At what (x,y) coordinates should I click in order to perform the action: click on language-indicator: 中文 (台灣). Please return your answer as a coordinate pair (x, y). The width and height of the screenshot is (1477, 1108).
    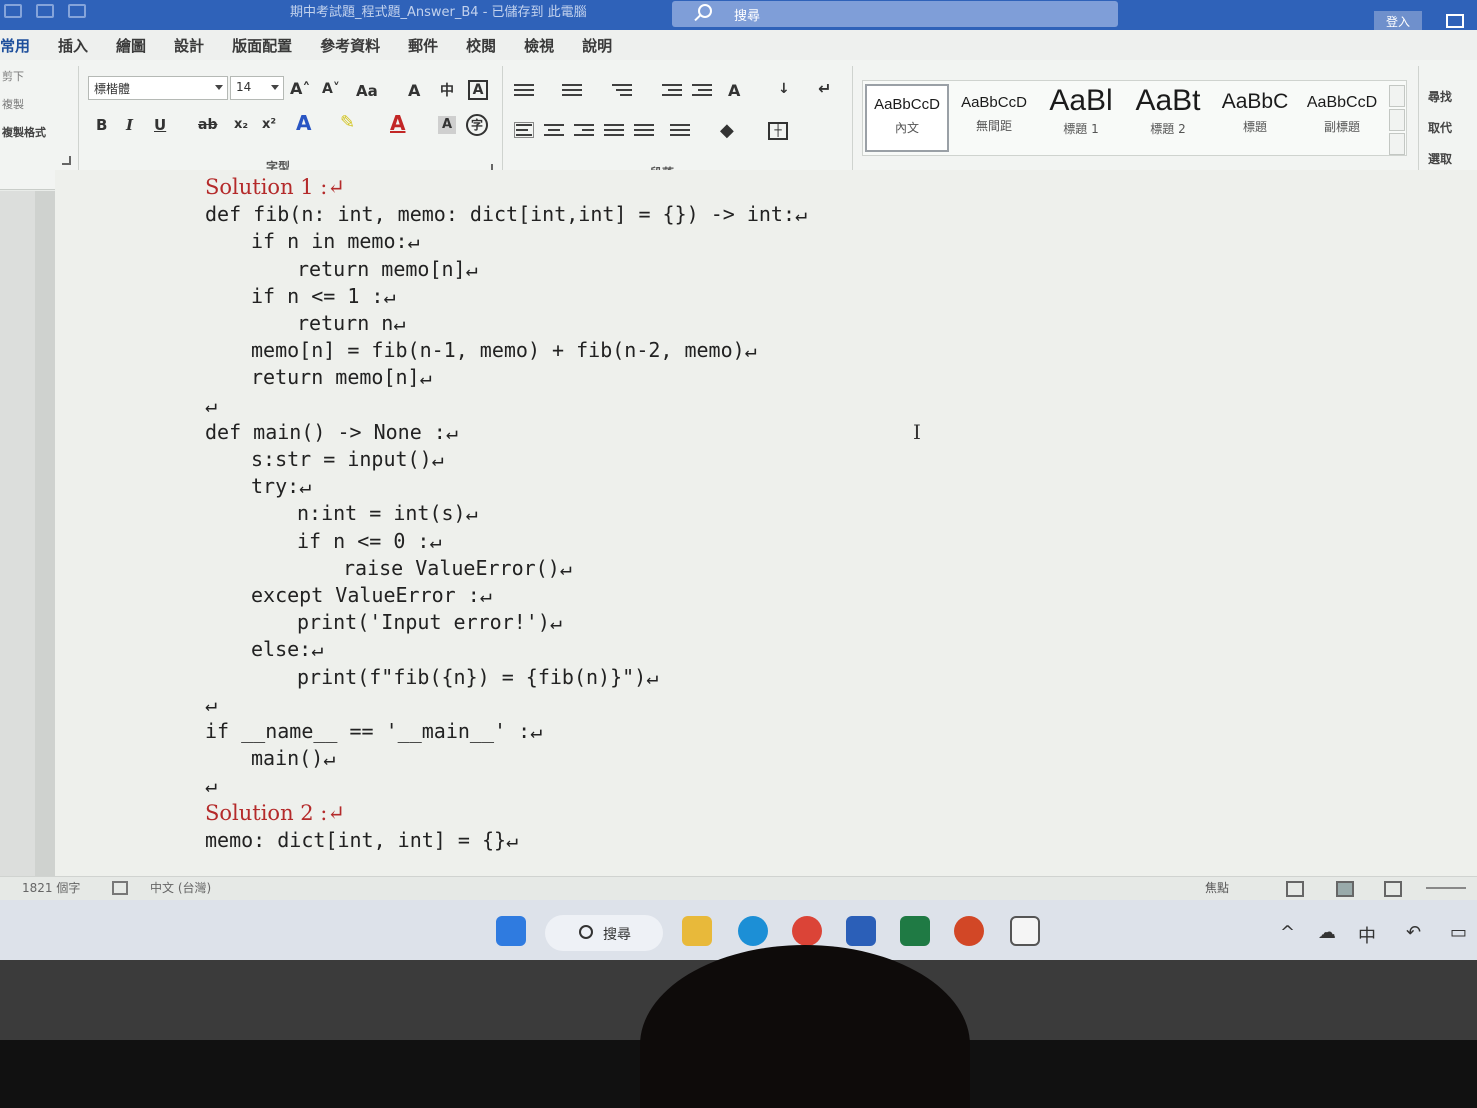
    Looking at the image, I should click on (180, 887).